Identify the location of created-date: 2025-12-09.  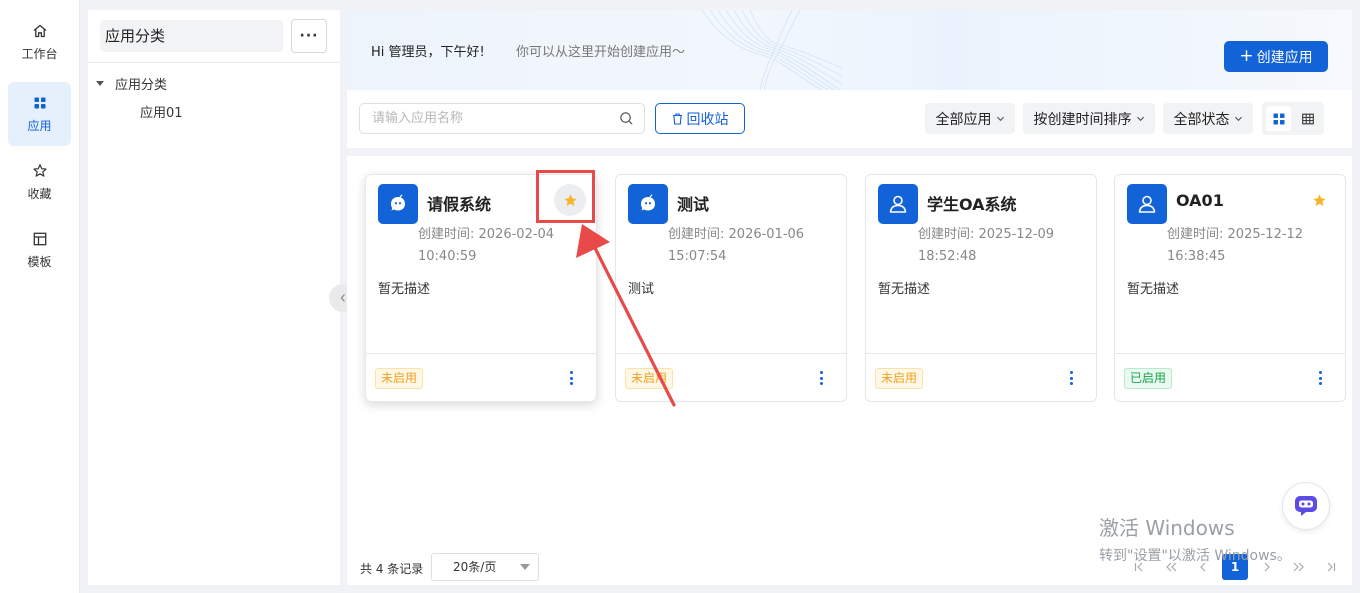
(1016, 234).